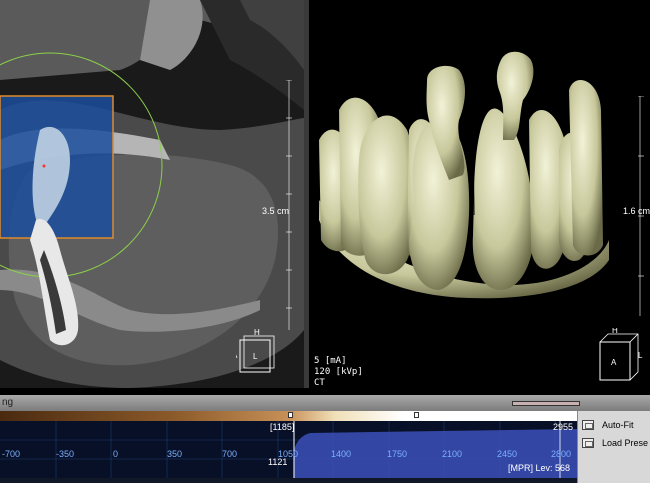  I want to click on panel-tab-label: ng, so click(7, 402).